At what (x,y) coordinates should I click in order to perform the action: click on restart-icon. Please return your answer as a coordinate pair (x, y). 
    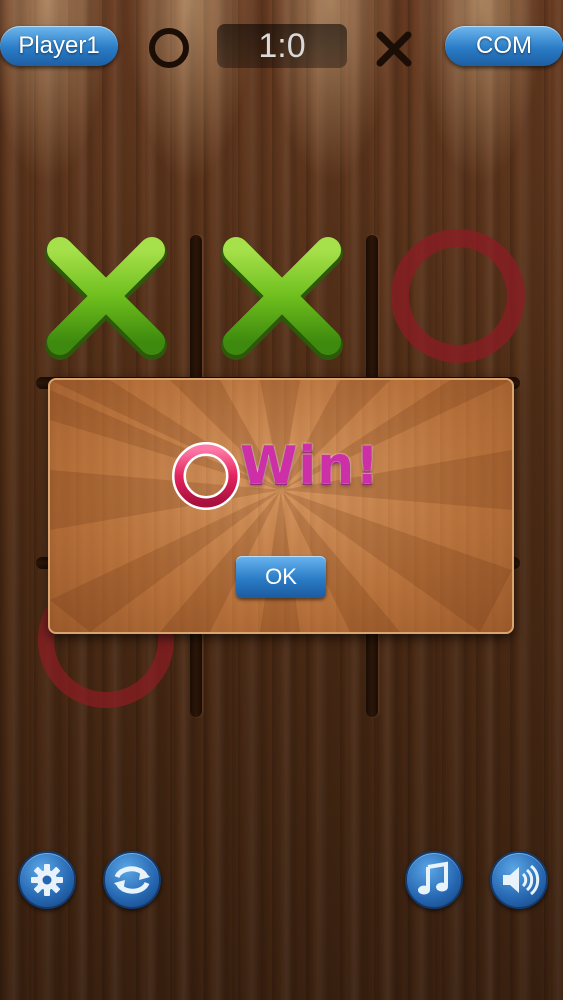
    Looking at the image, I should click on (132, 880).